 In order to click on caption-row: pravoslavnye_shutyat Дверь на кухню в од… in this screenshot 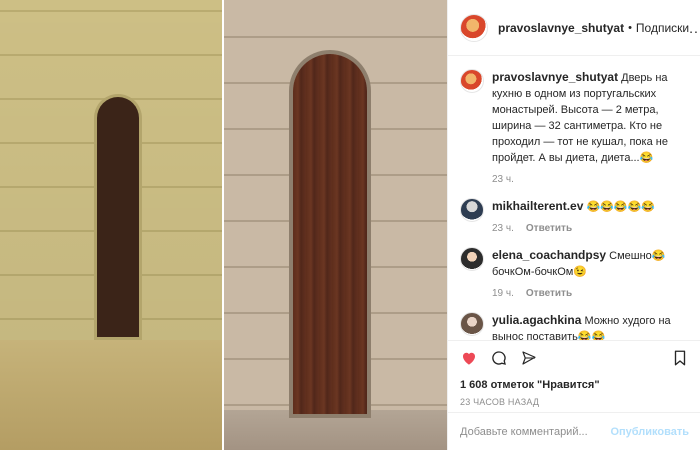, I will do `click(574, 128)`.